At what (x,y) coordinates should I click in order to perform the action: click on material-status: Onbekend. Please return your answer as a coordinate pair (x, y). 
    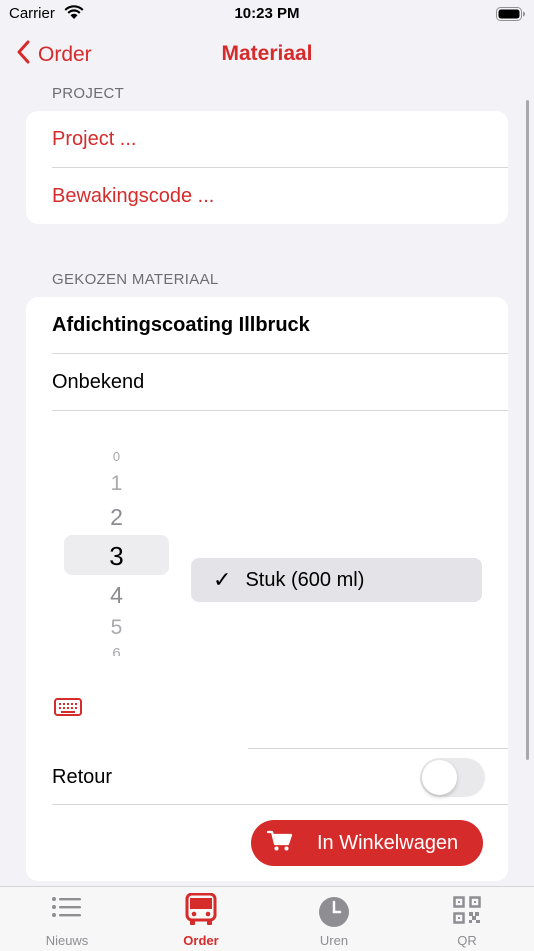
    Looking at the image, I should click on (98, 381).